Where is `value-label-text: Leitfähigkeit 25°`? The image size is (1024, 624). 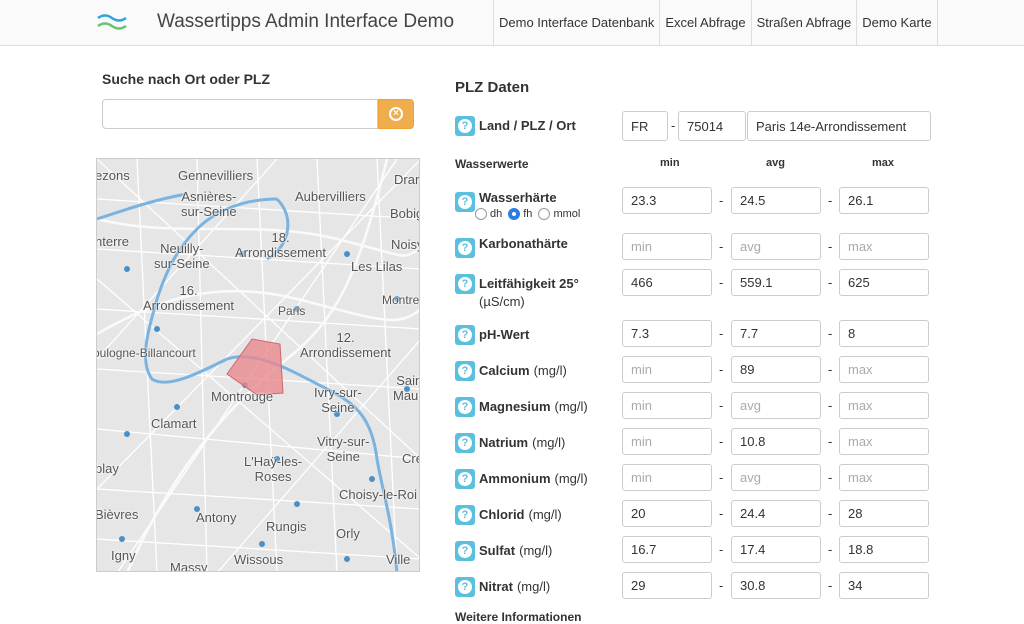
value-label-text: Leitfähigkeit 25° is located at coordinates (529, 283).